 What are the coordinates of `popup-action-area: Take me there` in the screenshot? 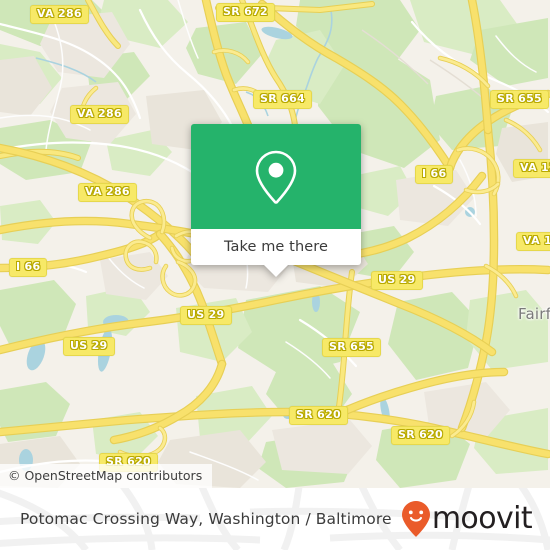 It's located at (276, 253).